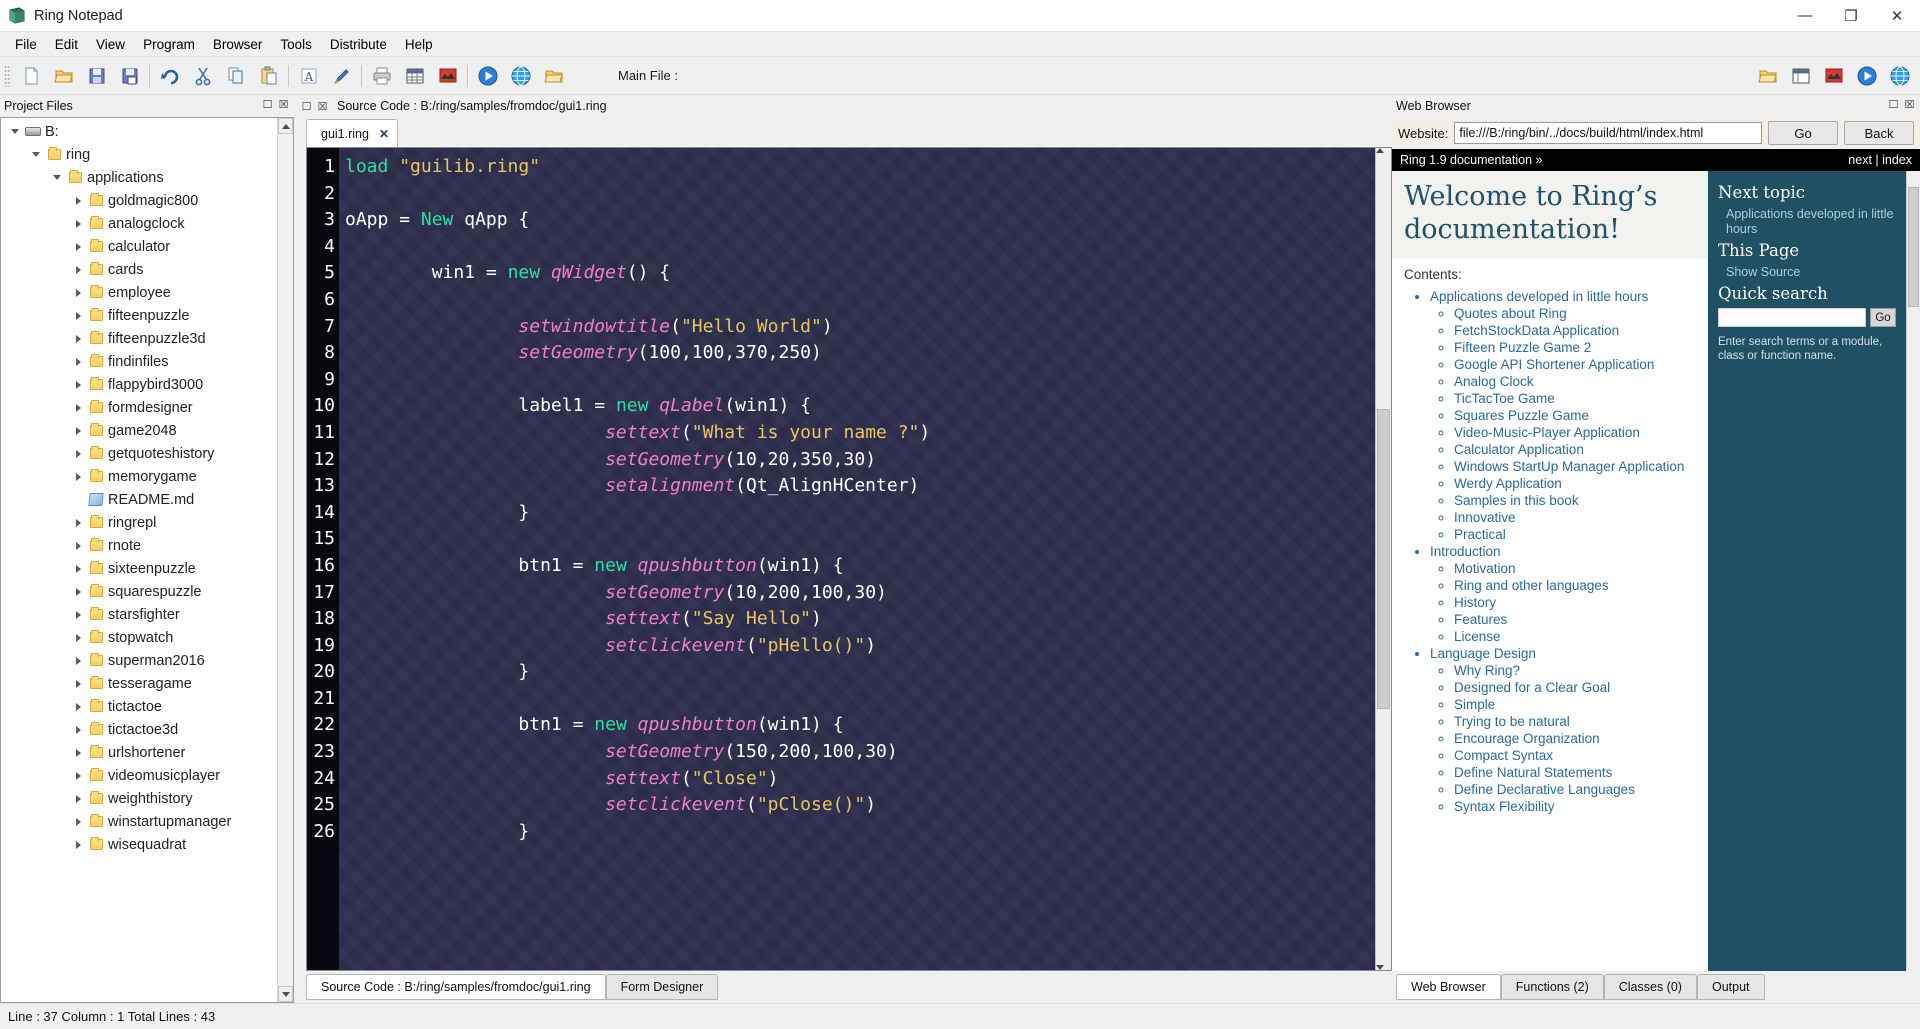 The height and width of the screenshot is (1029, 1920). What do you see at coordinates (487, 75) in the screenshot?
I see `run-icon` at bounding box center [487, 75].